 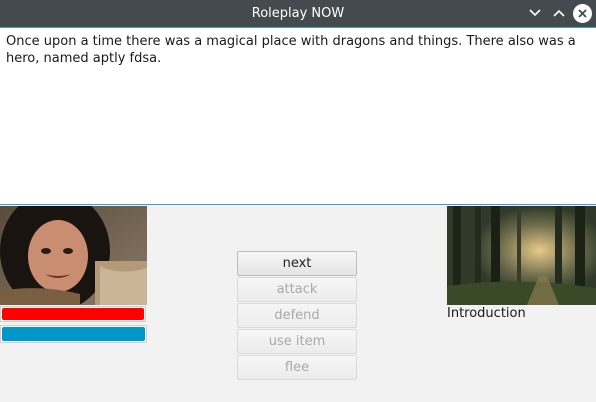 I want to click on attack-button: attack, so click(x=297, y=289).